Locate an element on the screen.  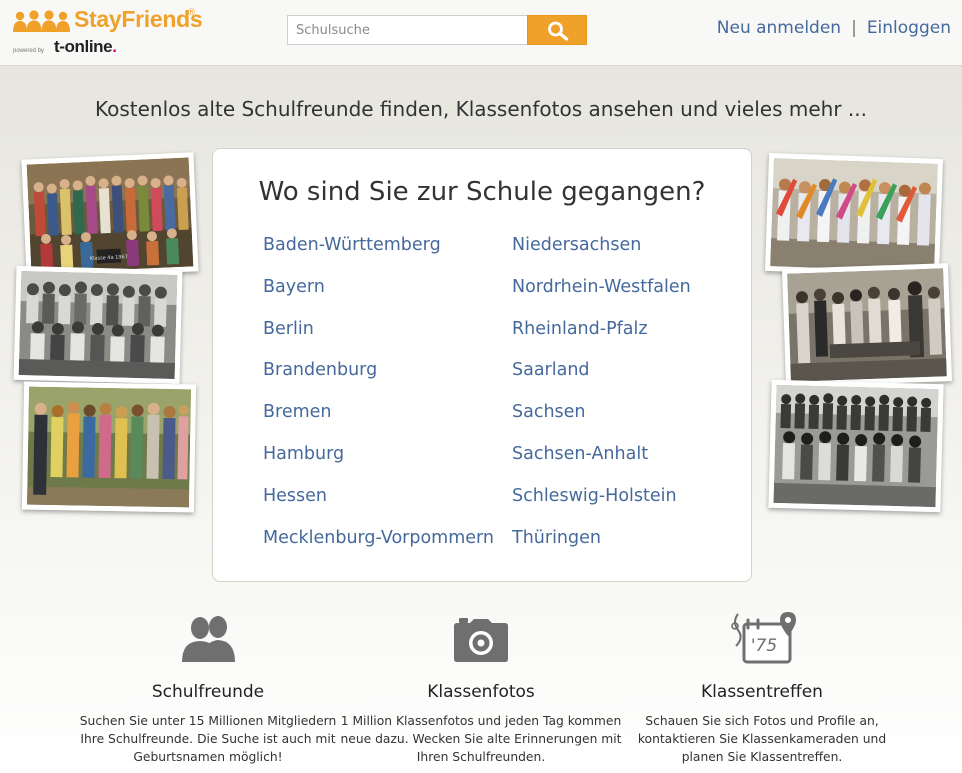
state-item: Brandenburg is located at coordinates (378, 381).